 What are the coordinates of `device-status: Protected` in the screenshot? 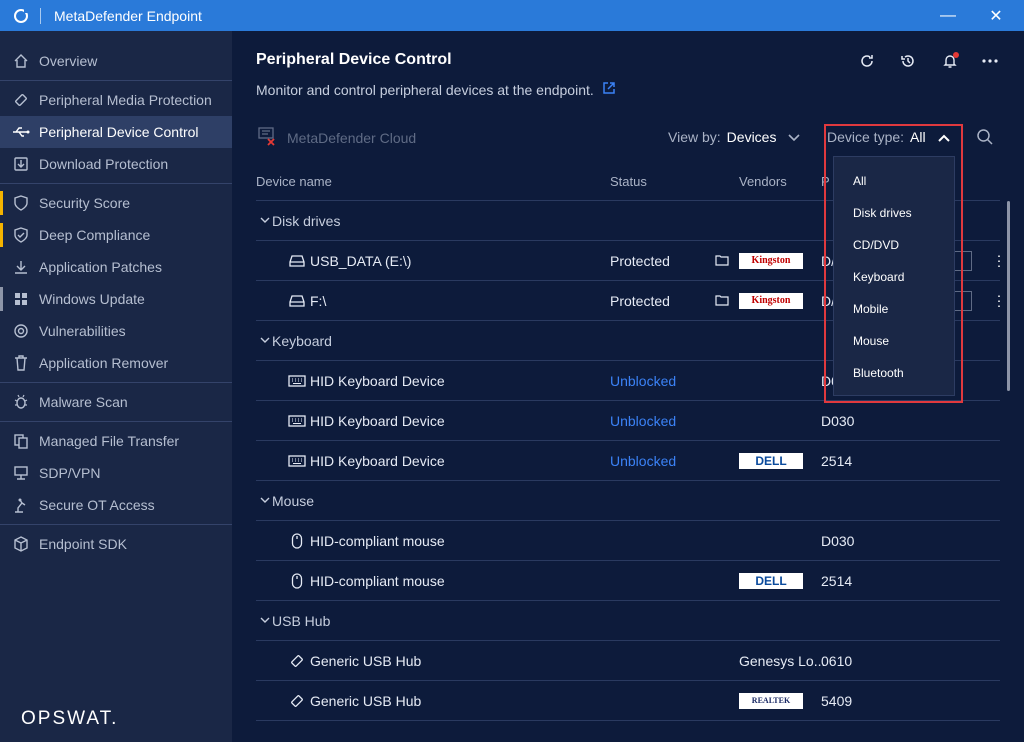 It's located at (640, 260).